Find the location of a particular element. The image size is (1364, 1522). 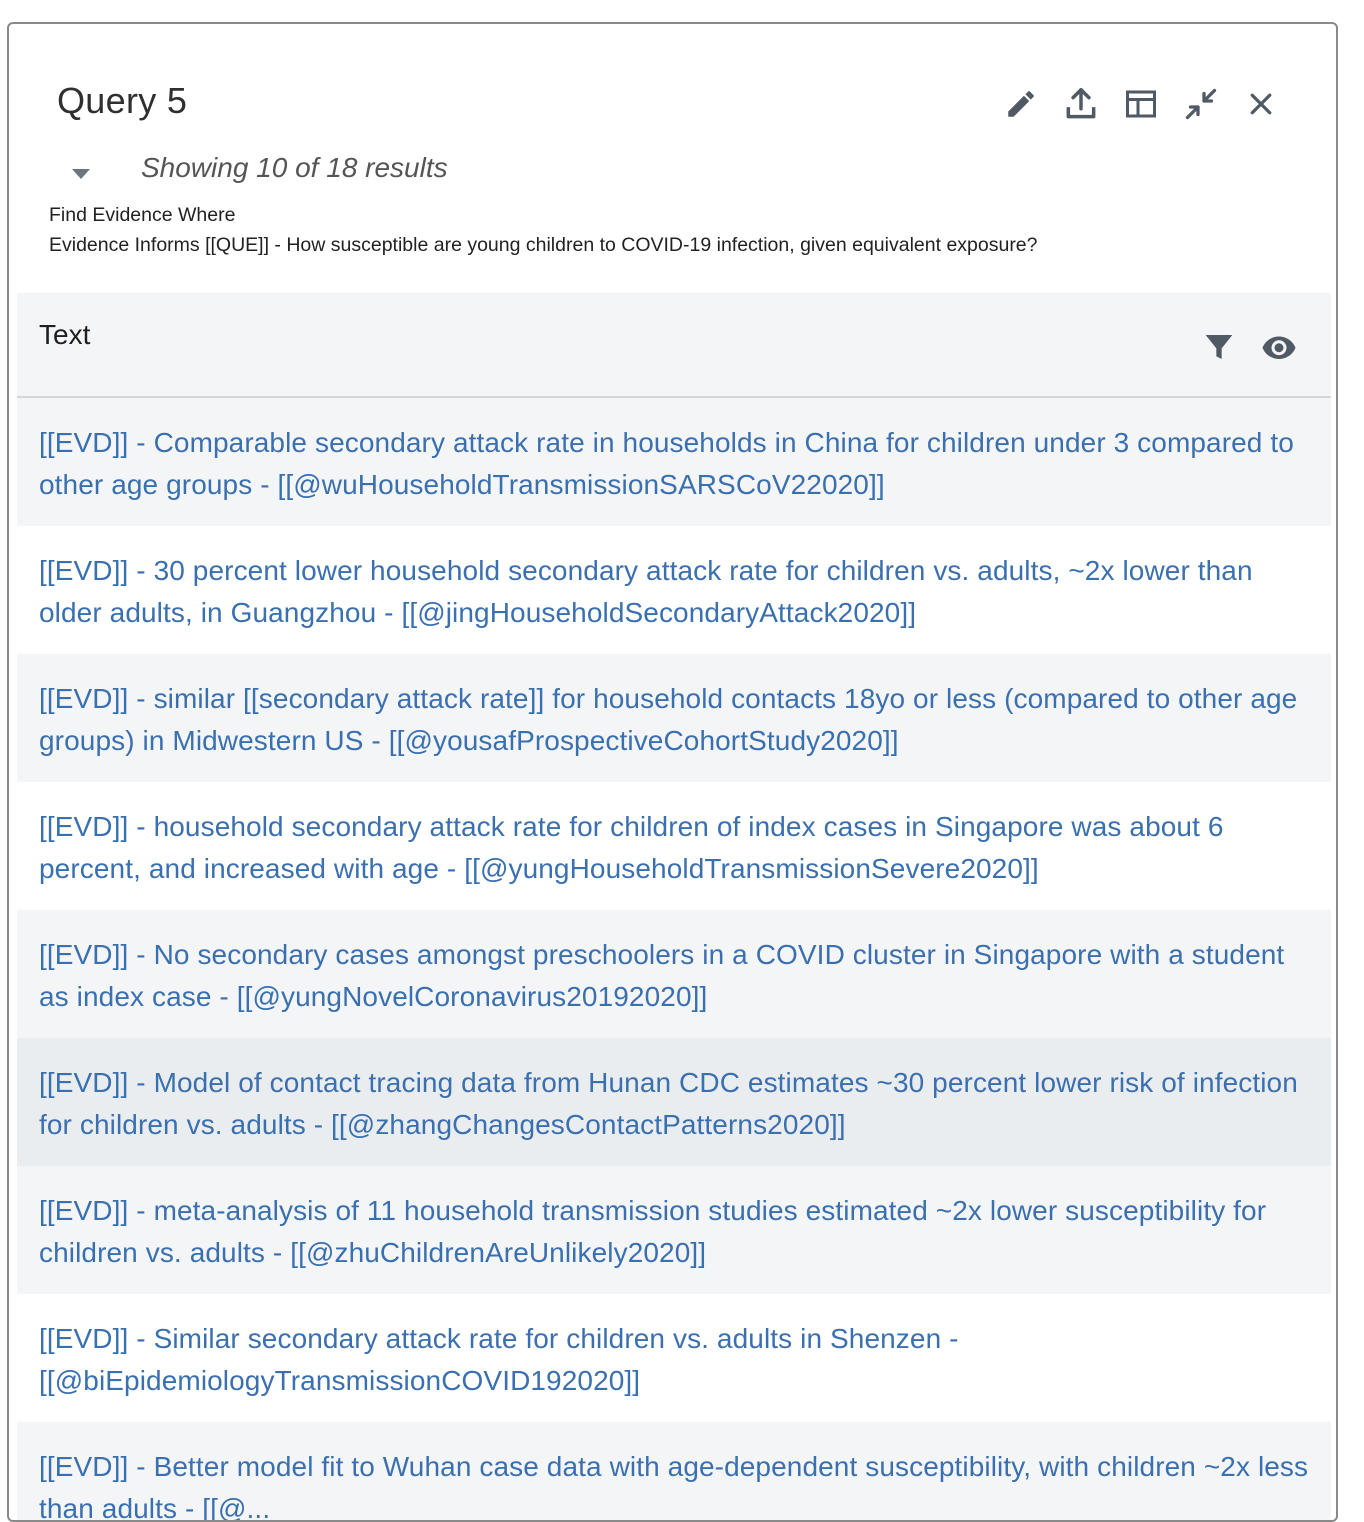

layout-button is located at coordinates (1141, 104).